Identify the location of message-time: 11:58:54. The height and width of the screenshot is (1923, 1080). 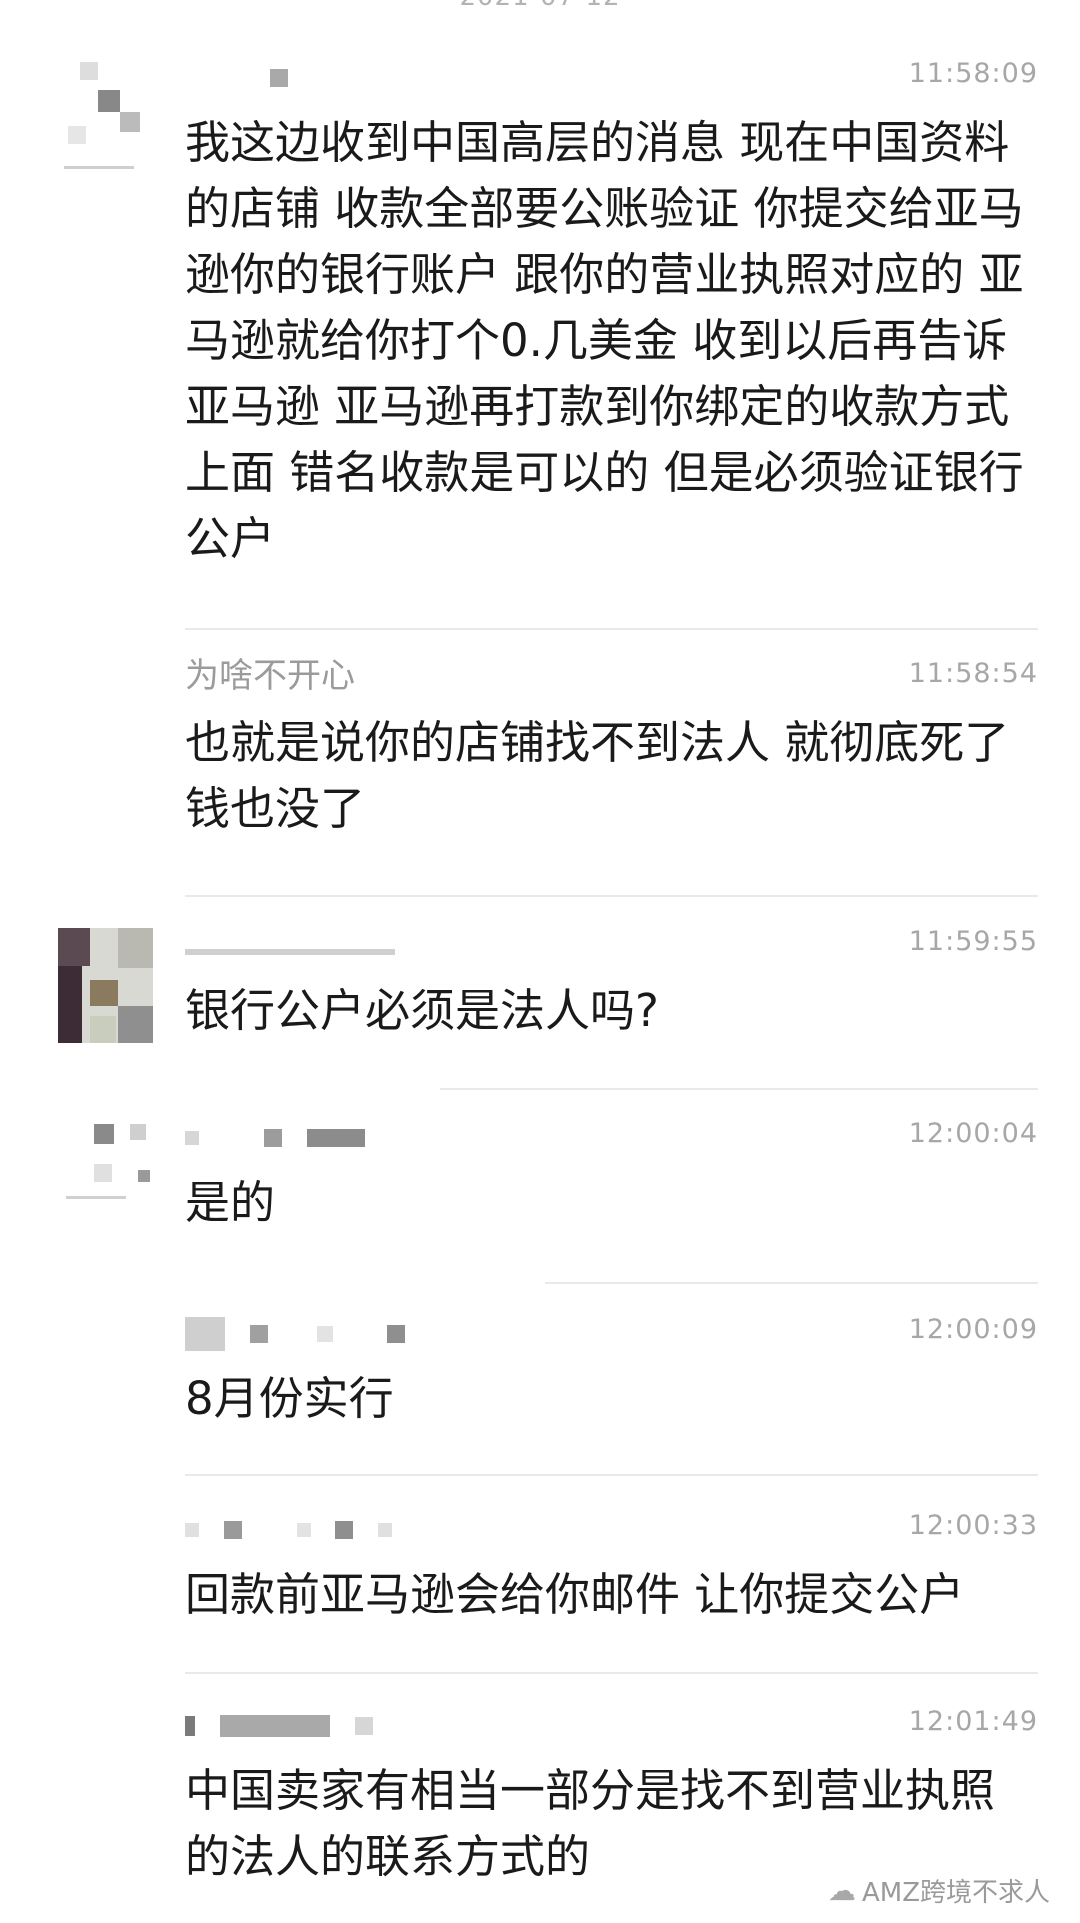
(973, 673).